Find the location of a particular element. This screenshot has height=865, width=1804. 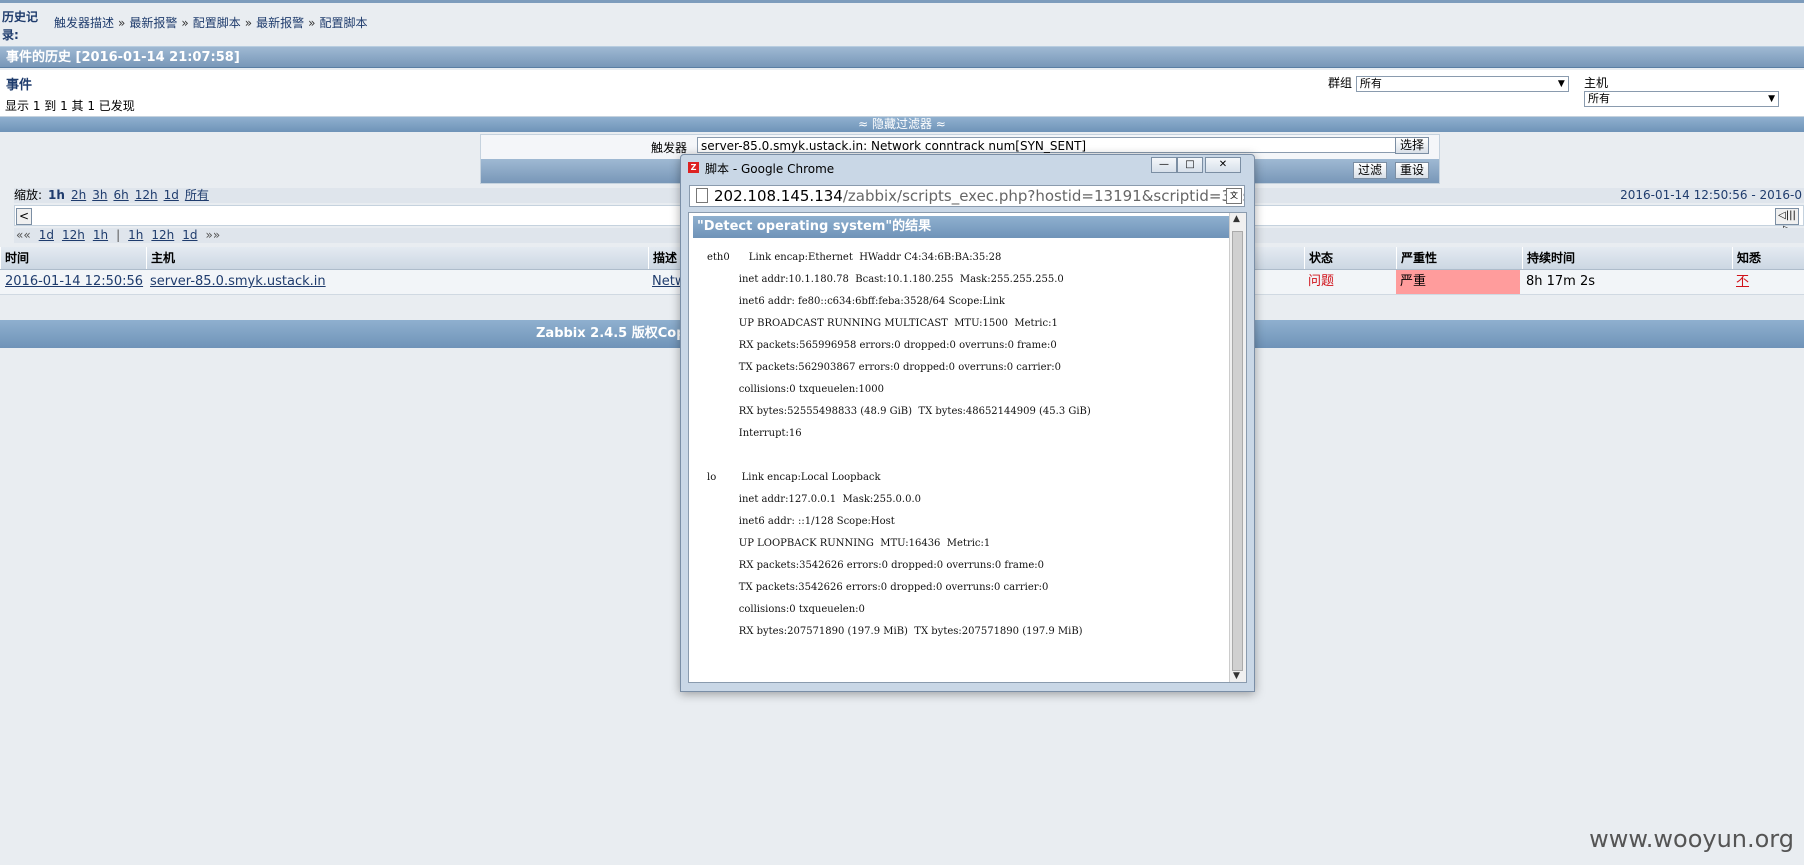

severity-badge: 严重 is located at coordinates (1458, 282).